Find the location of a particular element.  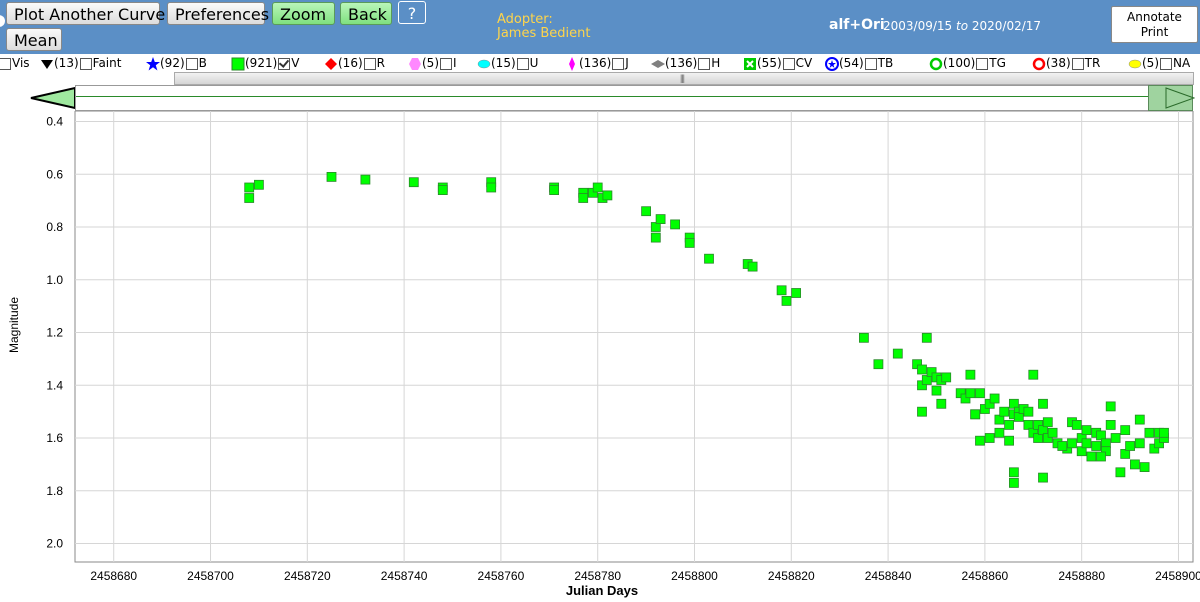

checkbox-v is located at coordinates (284, 63).